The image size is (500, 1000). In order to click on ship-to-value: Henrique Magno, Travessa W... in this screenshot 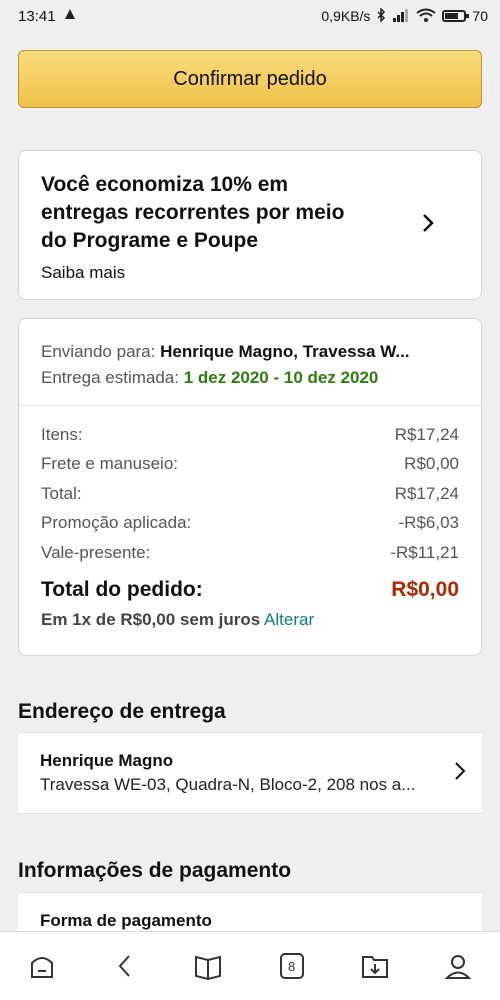, I will do `click(285, 351)`.